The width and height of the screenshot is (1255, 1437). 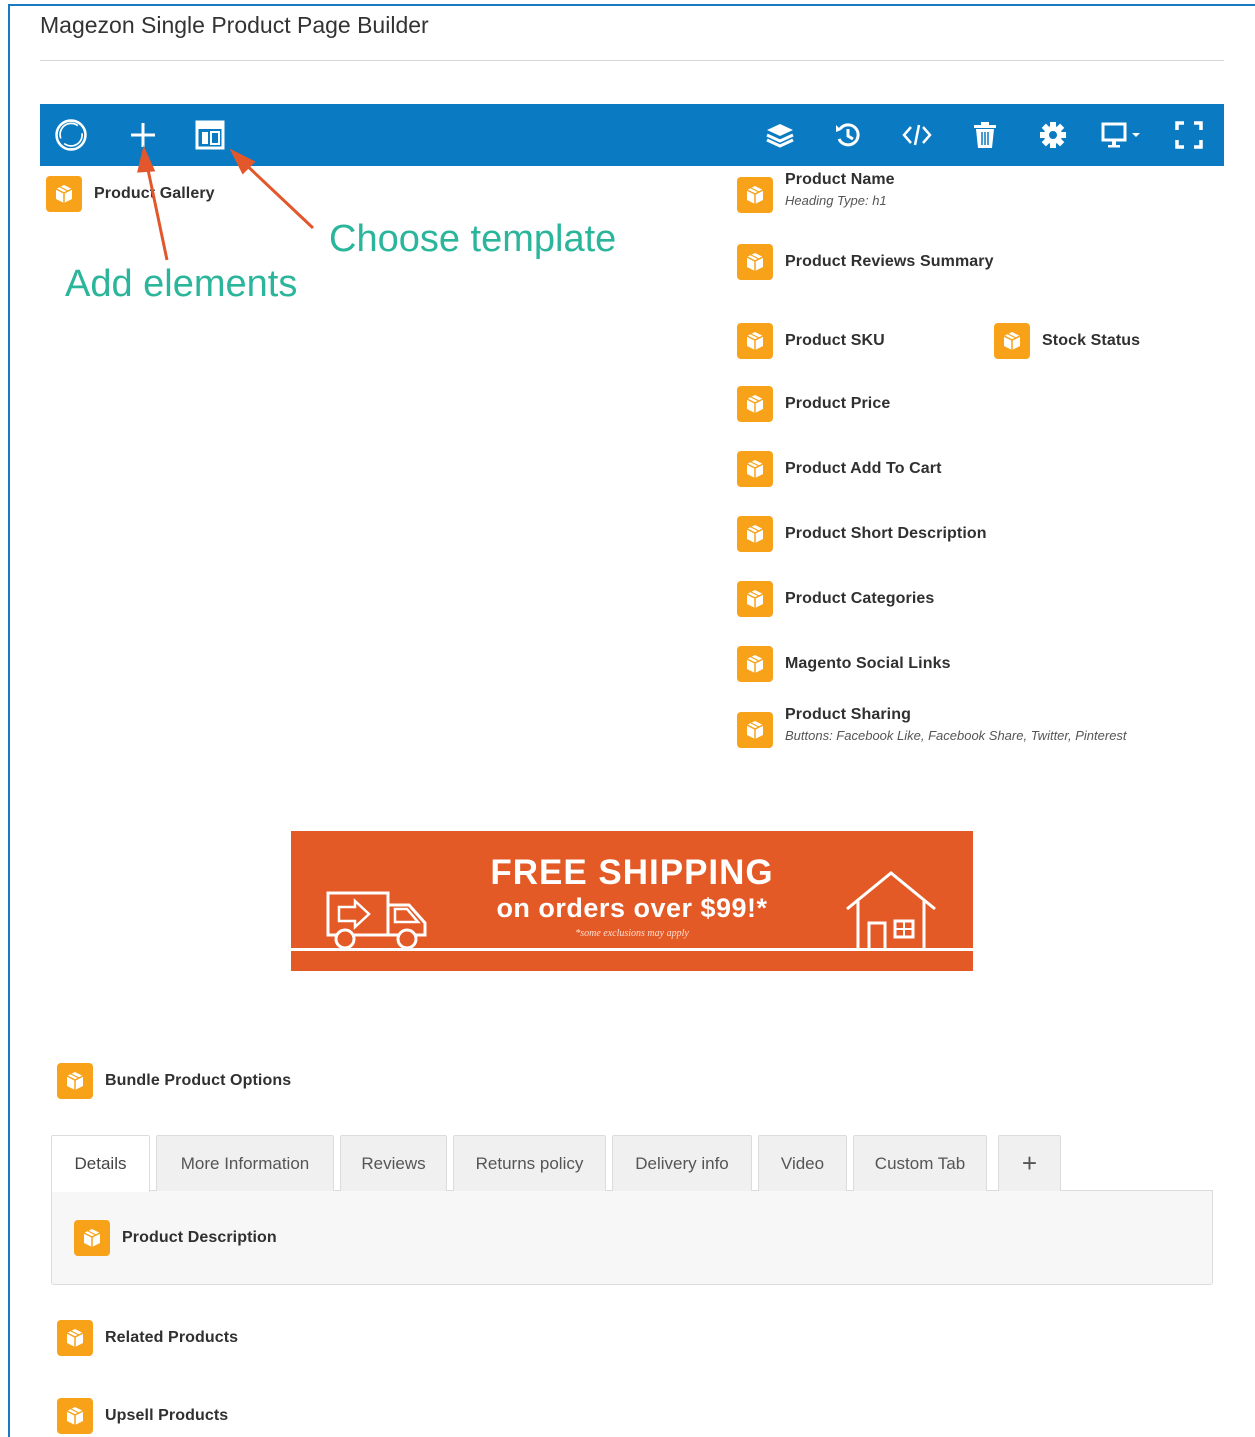 What do you see at coordinates (860, 598) in the screenshot?
I see `element-label: Product Categories` at bounding box center [860, 598].